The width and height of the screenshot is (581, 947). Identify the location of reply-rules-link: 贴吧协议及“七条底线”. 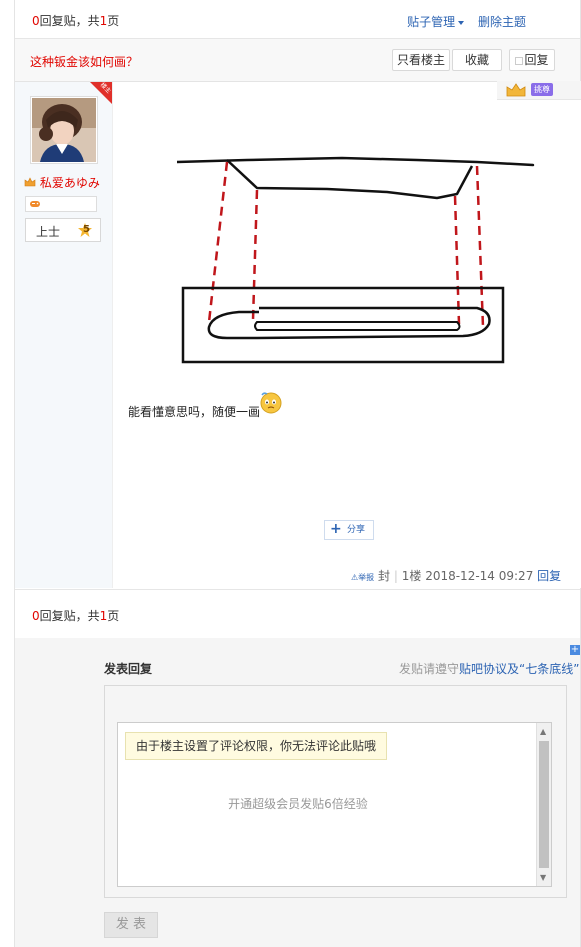
(519, 669).